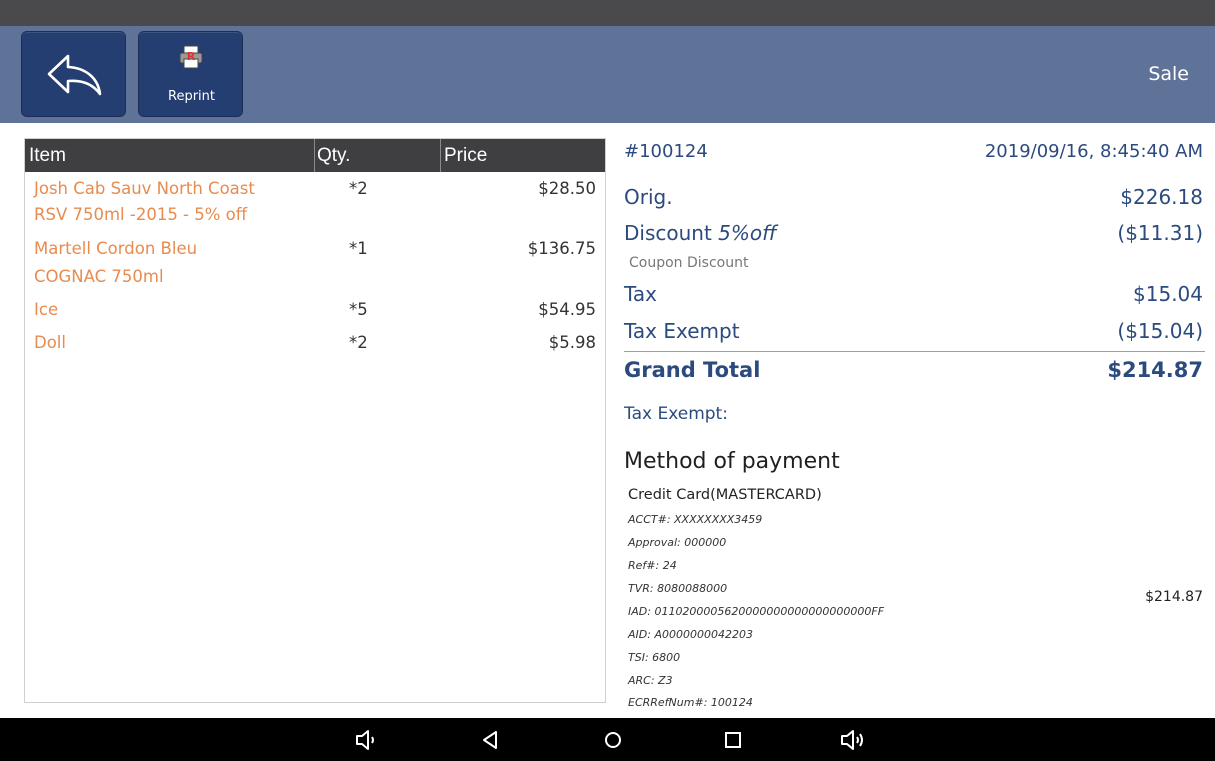 The width and height of the screenshot is (1215, 761). Describe the element at coordinates (1174, 597) in the screenshot. I see `payment-amount: $214.87` at that location.